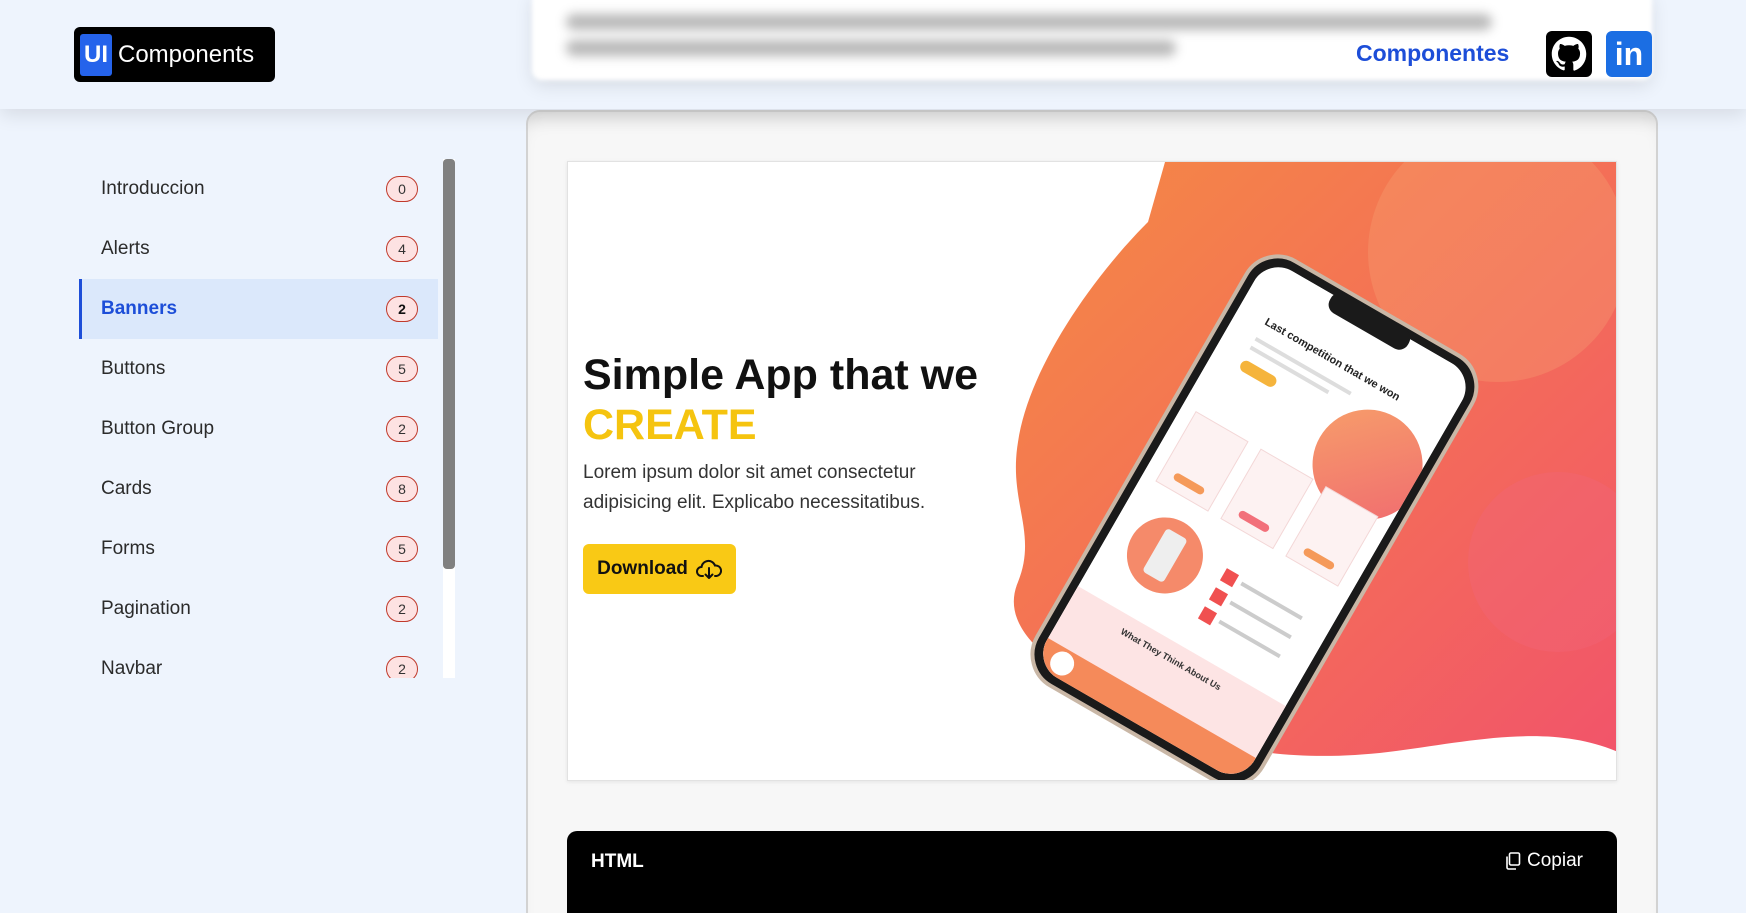 The width and height of the screenshot is (1746, 913). Describe the element at coordinates (158, 428) in the screenshot. I see `sidebar-item-label: Button Group` at that location.